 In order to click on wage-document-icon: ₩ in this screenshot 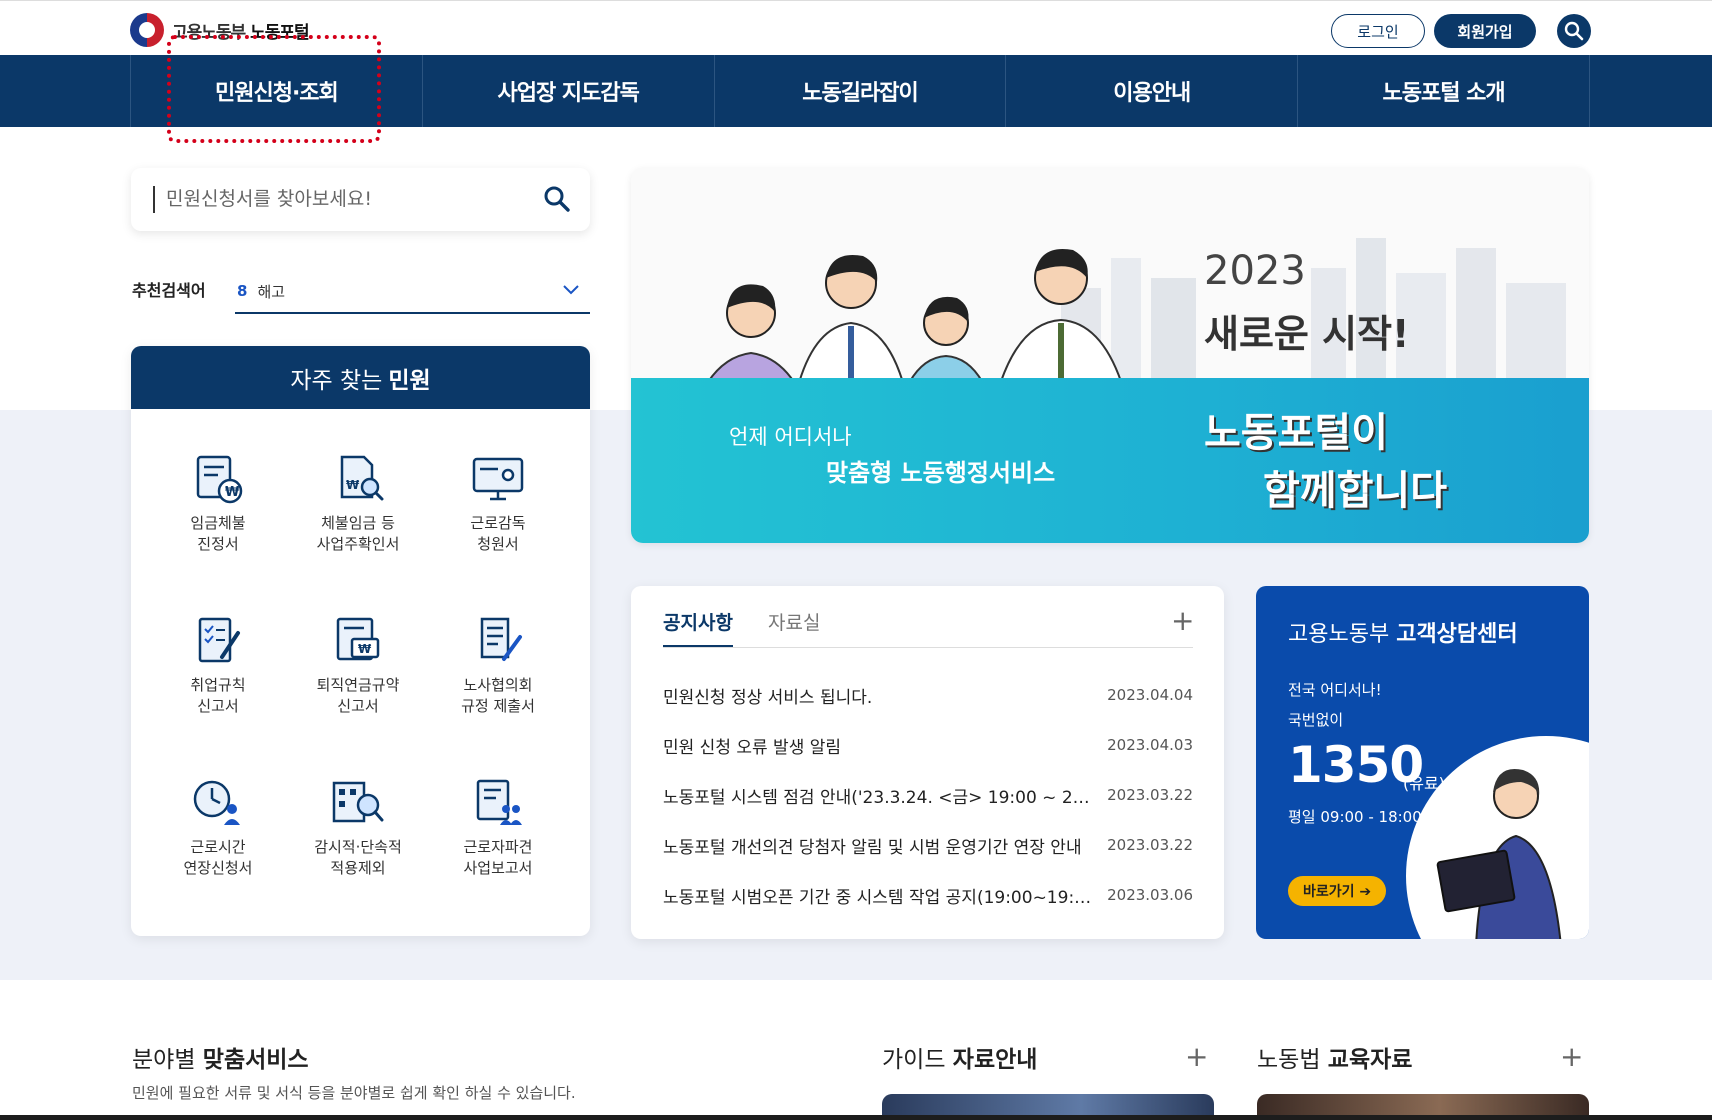, I will do `click(219, 479)`.